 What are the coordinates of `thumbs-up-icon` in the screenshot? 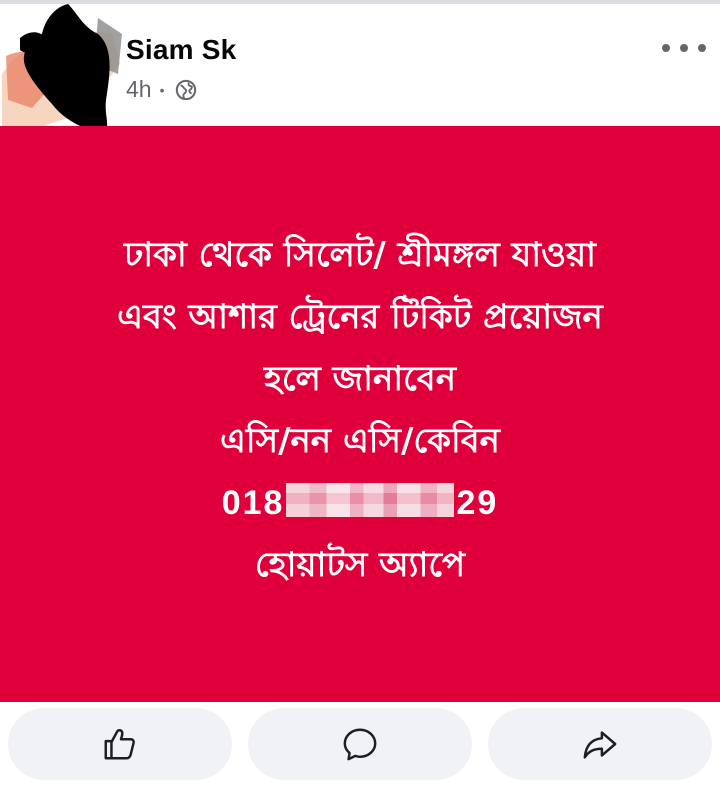 It's located at (119, 744).